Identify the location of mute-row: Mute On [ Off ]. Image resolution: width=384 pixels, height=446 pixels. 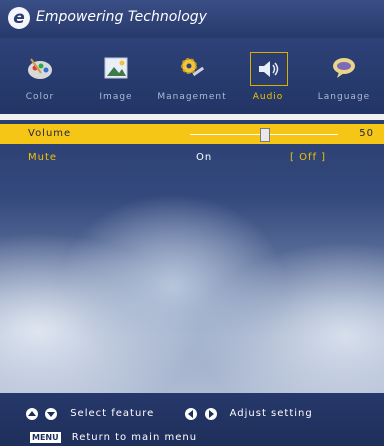
(192, 160).